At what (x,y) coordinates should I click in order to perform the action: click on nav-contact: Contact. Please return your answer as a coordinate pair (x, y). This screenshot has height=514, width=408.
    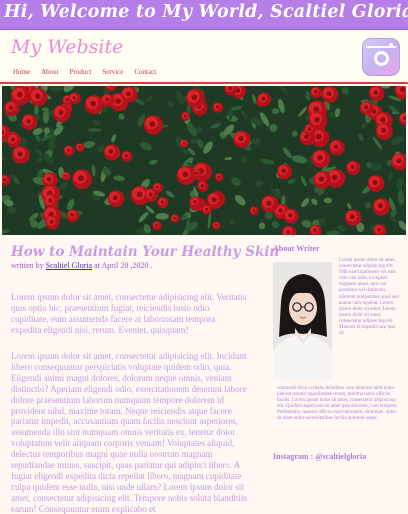
    Looking at the image, I should click on (145, 72).